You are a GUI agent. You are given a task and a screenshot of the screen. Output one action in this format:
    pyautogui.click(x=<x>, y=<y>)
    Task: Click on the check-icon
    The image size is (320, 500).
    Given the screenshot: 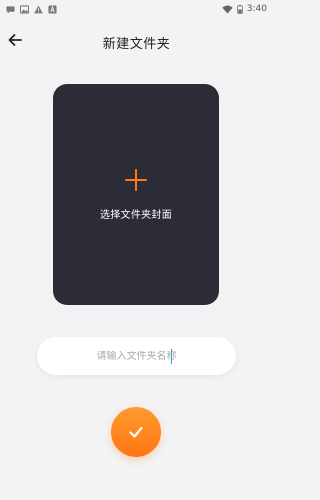 What is the action you would take?
    pyautogui.click(x=136, y=432)
    